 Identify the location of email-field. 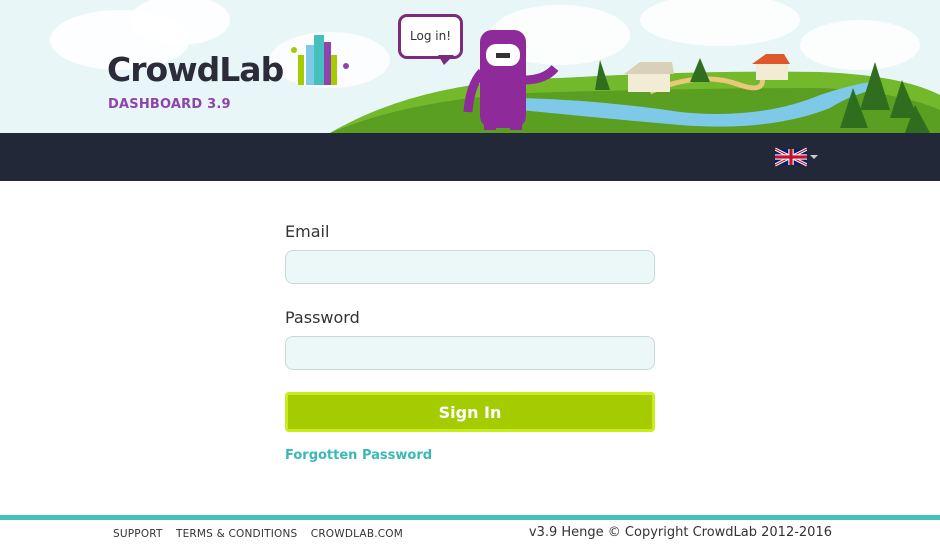
(470, 267).